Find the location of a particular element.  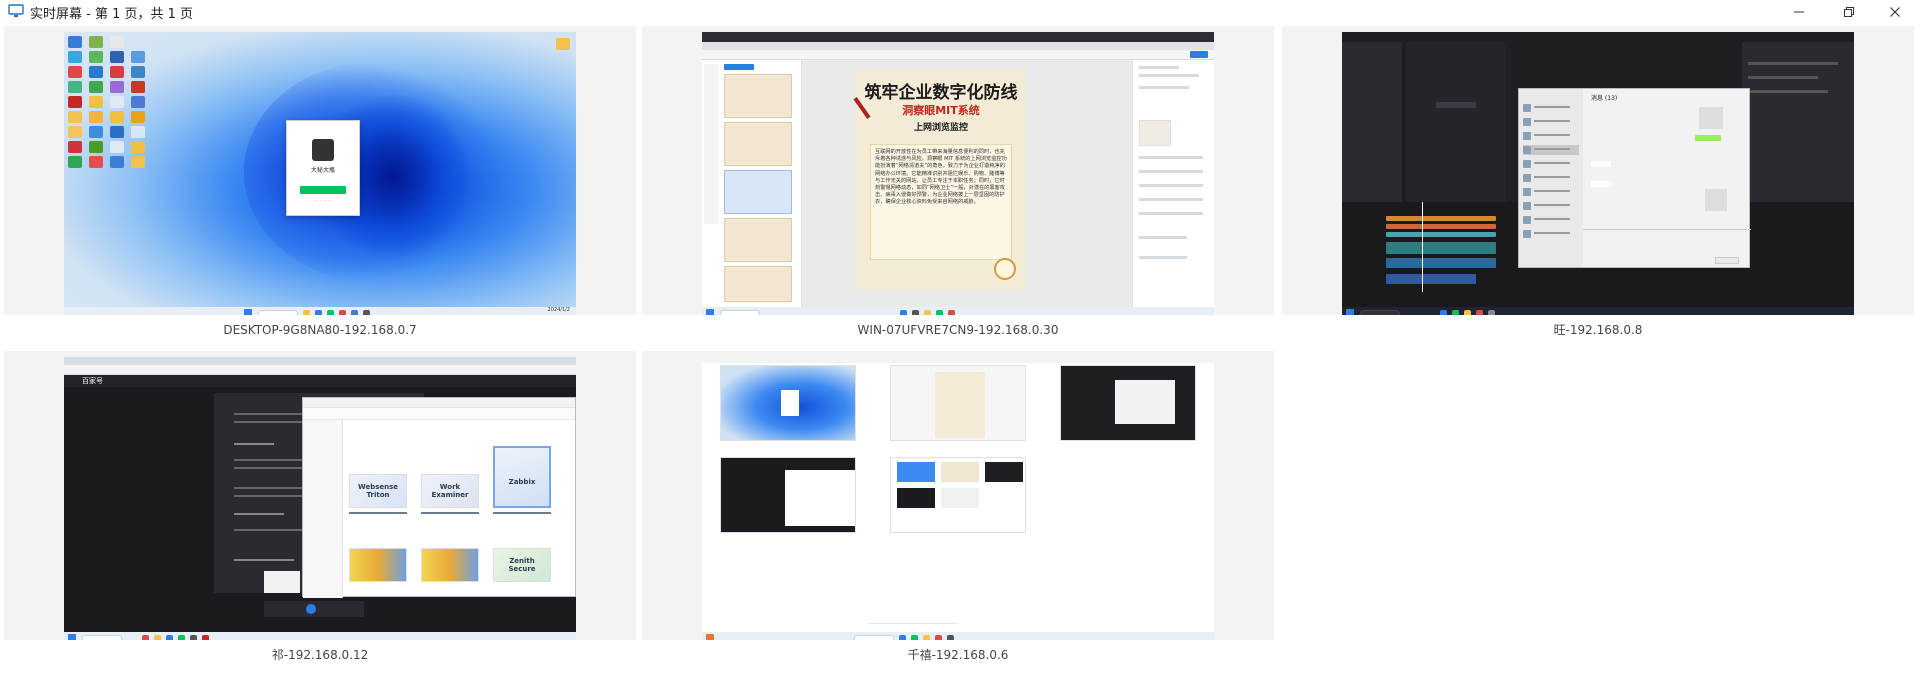

file-thumbnail: Zenith Secure is located at coordinates (522, 565).